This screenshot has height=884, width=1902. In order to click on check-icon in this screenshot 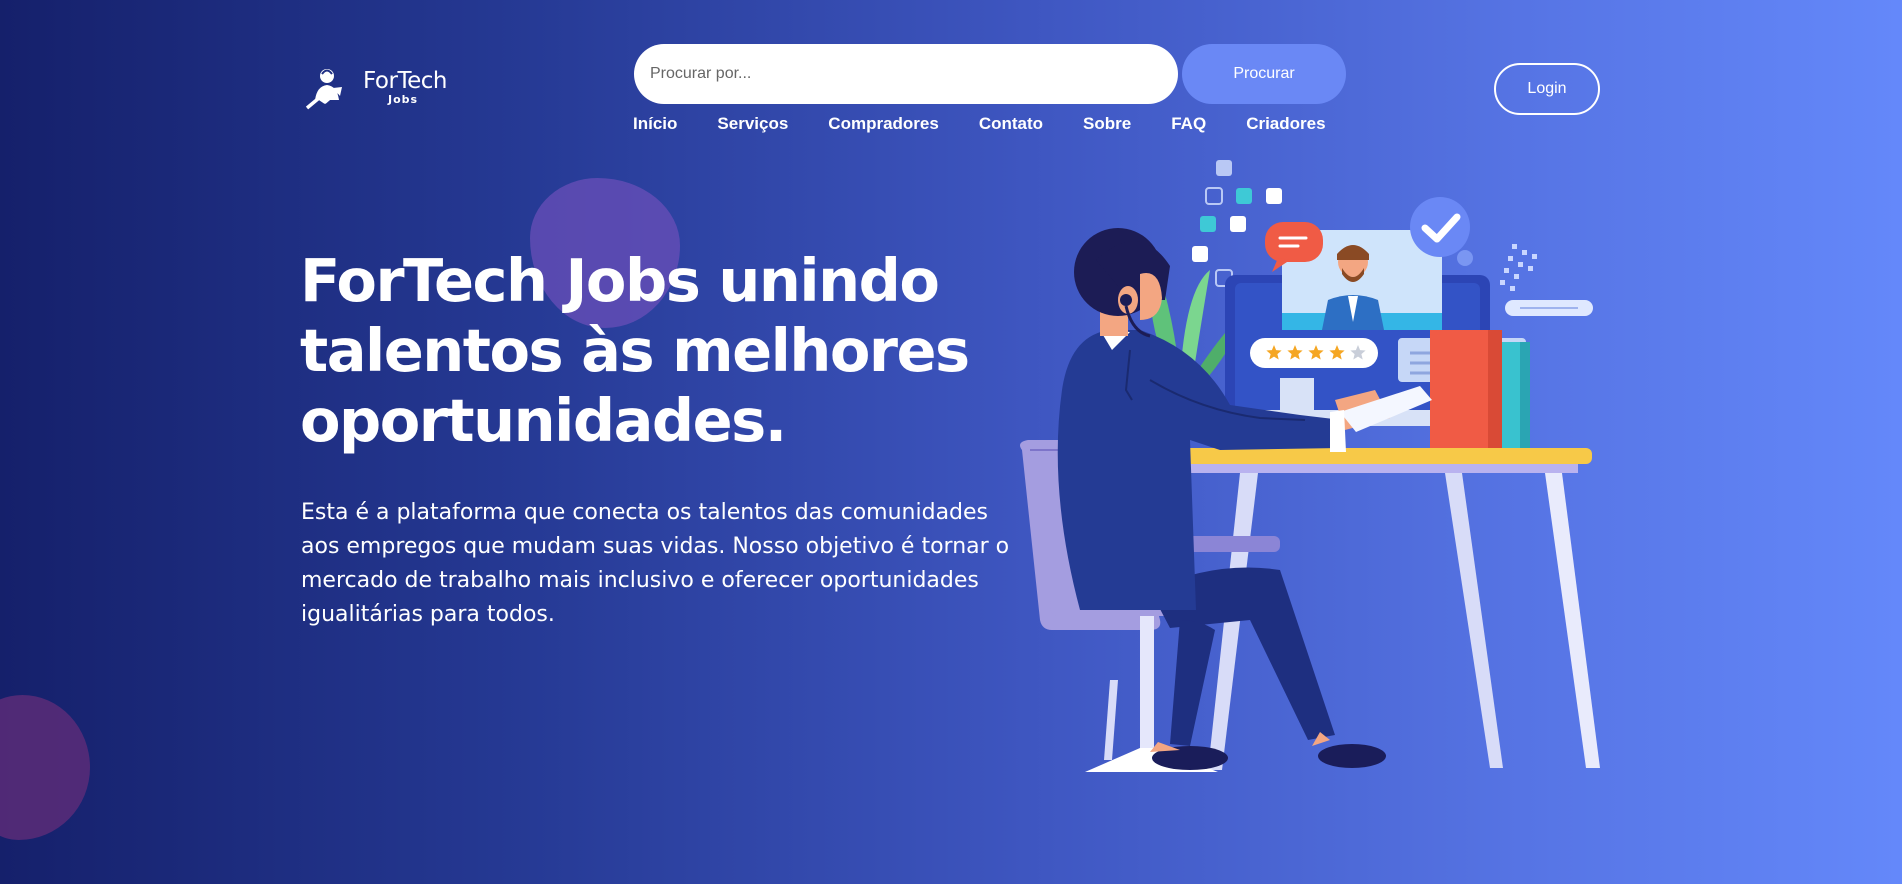, I will do `click(1440, 227)`.